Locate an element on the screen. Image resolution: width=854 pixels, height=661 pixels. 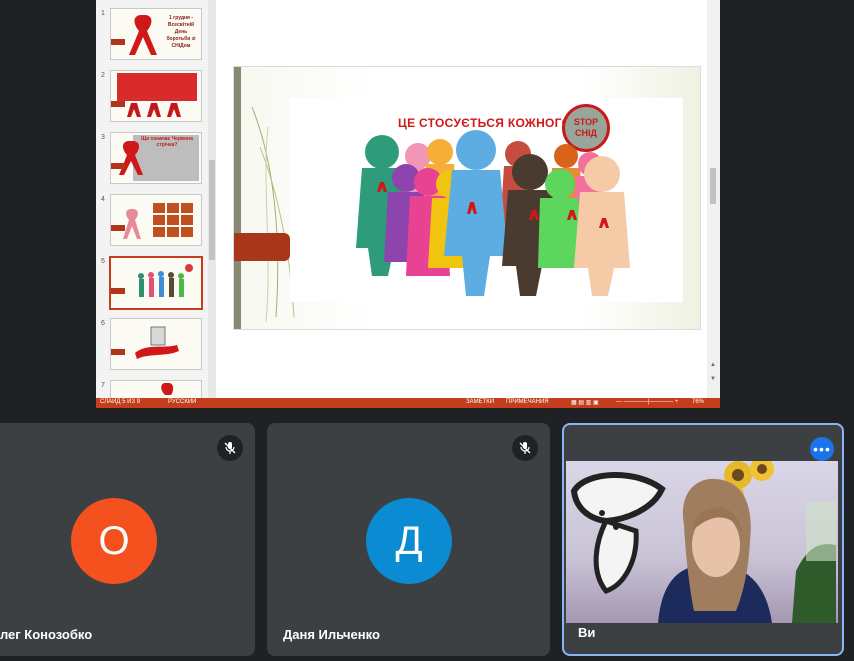
thumbnail-scrollbar is located at coordinates (212, 199).